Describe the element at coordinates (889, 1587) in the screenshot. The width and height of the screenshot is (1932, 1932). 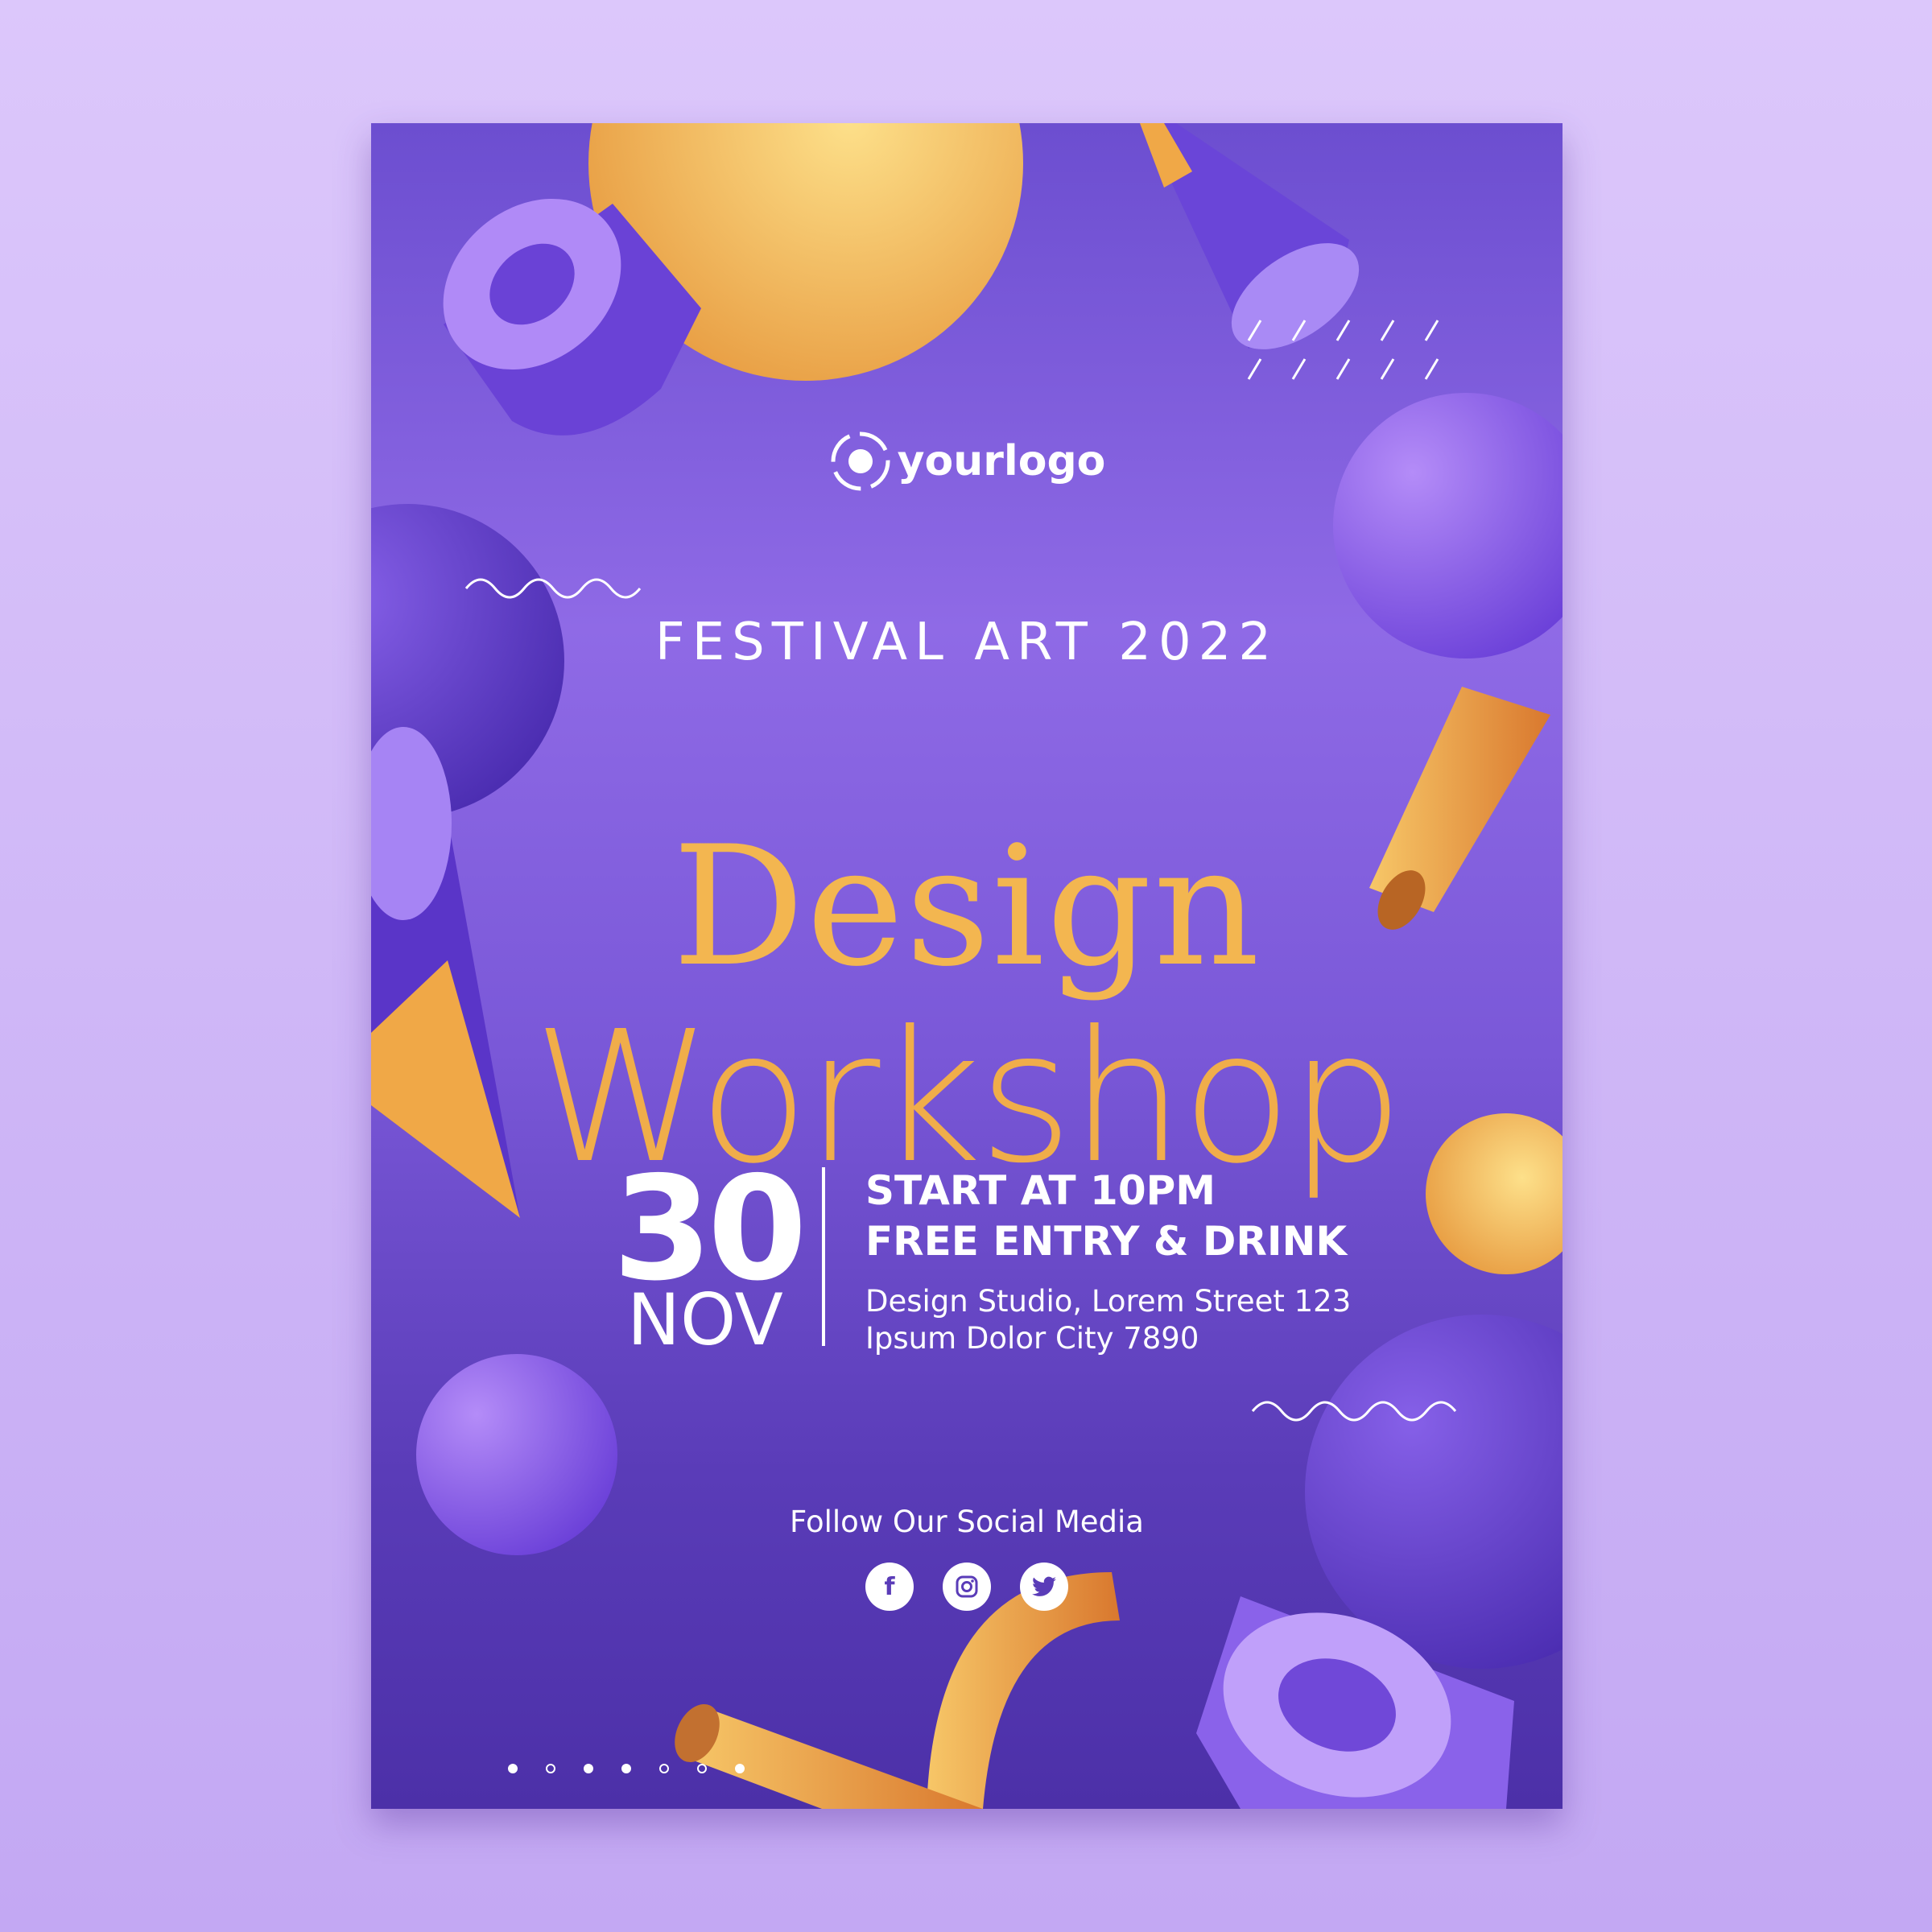
I see `facebook-icon: f` at that location.